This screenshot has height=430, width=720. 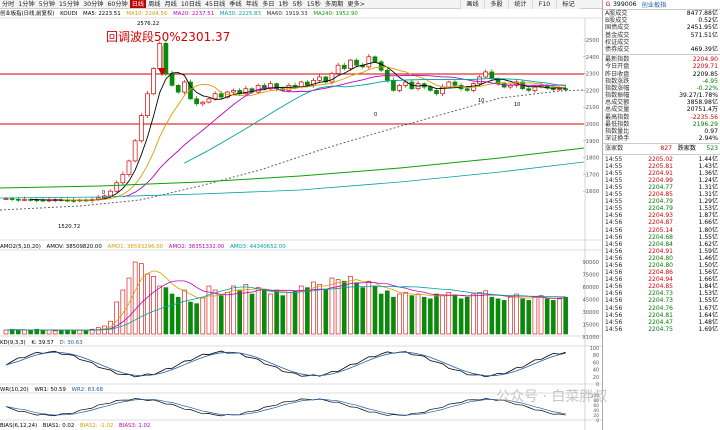 I want to click on tick-p: 2205.02, so click(x=660, y=159).